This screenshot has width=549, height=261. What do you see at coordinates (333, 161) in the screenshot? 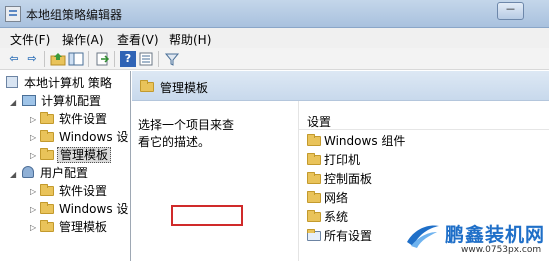
I see `list-item-printers: 打印机` at bounding box center [333, 161].